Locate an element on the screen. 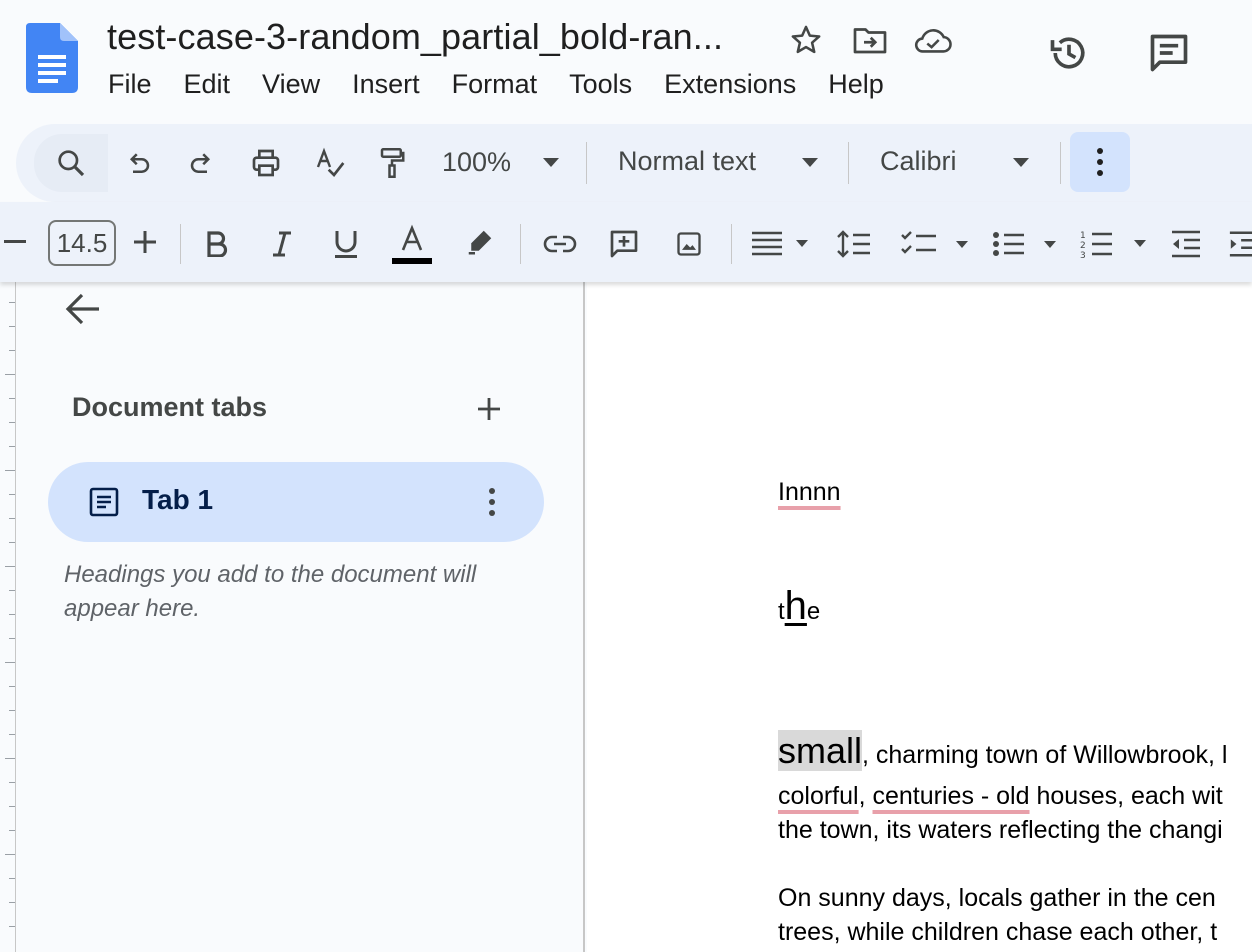 The height and width of the screenshot is (952, 1252). redo-button is located at coordinates (202, 163).